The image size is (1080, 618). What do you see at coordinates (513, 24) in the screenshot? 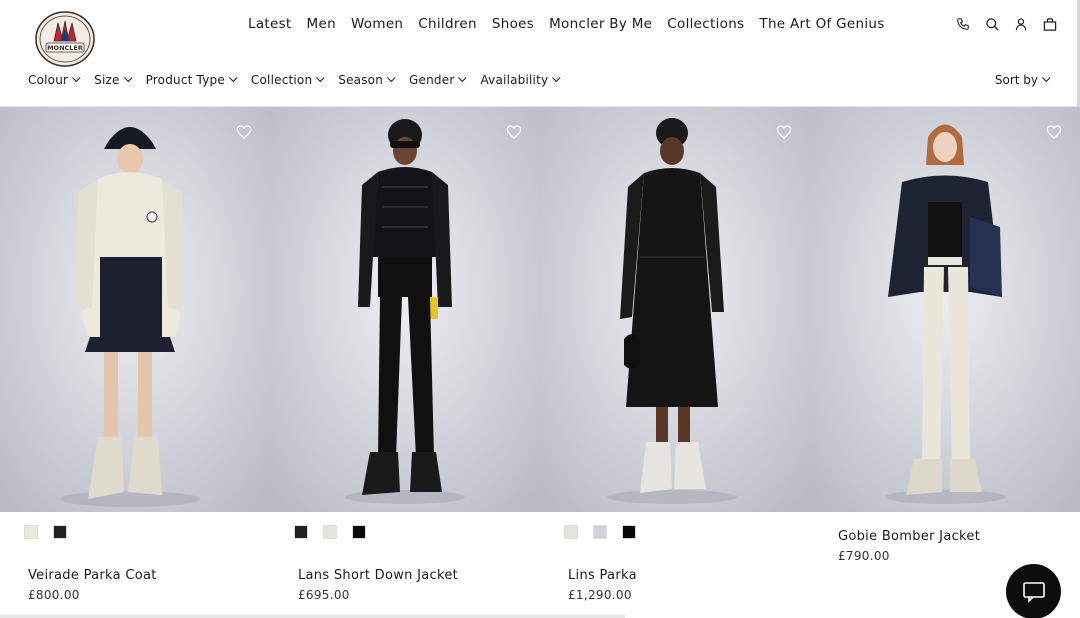
I see `nav-shoes: Shoes` at bounding box center [513, 24].